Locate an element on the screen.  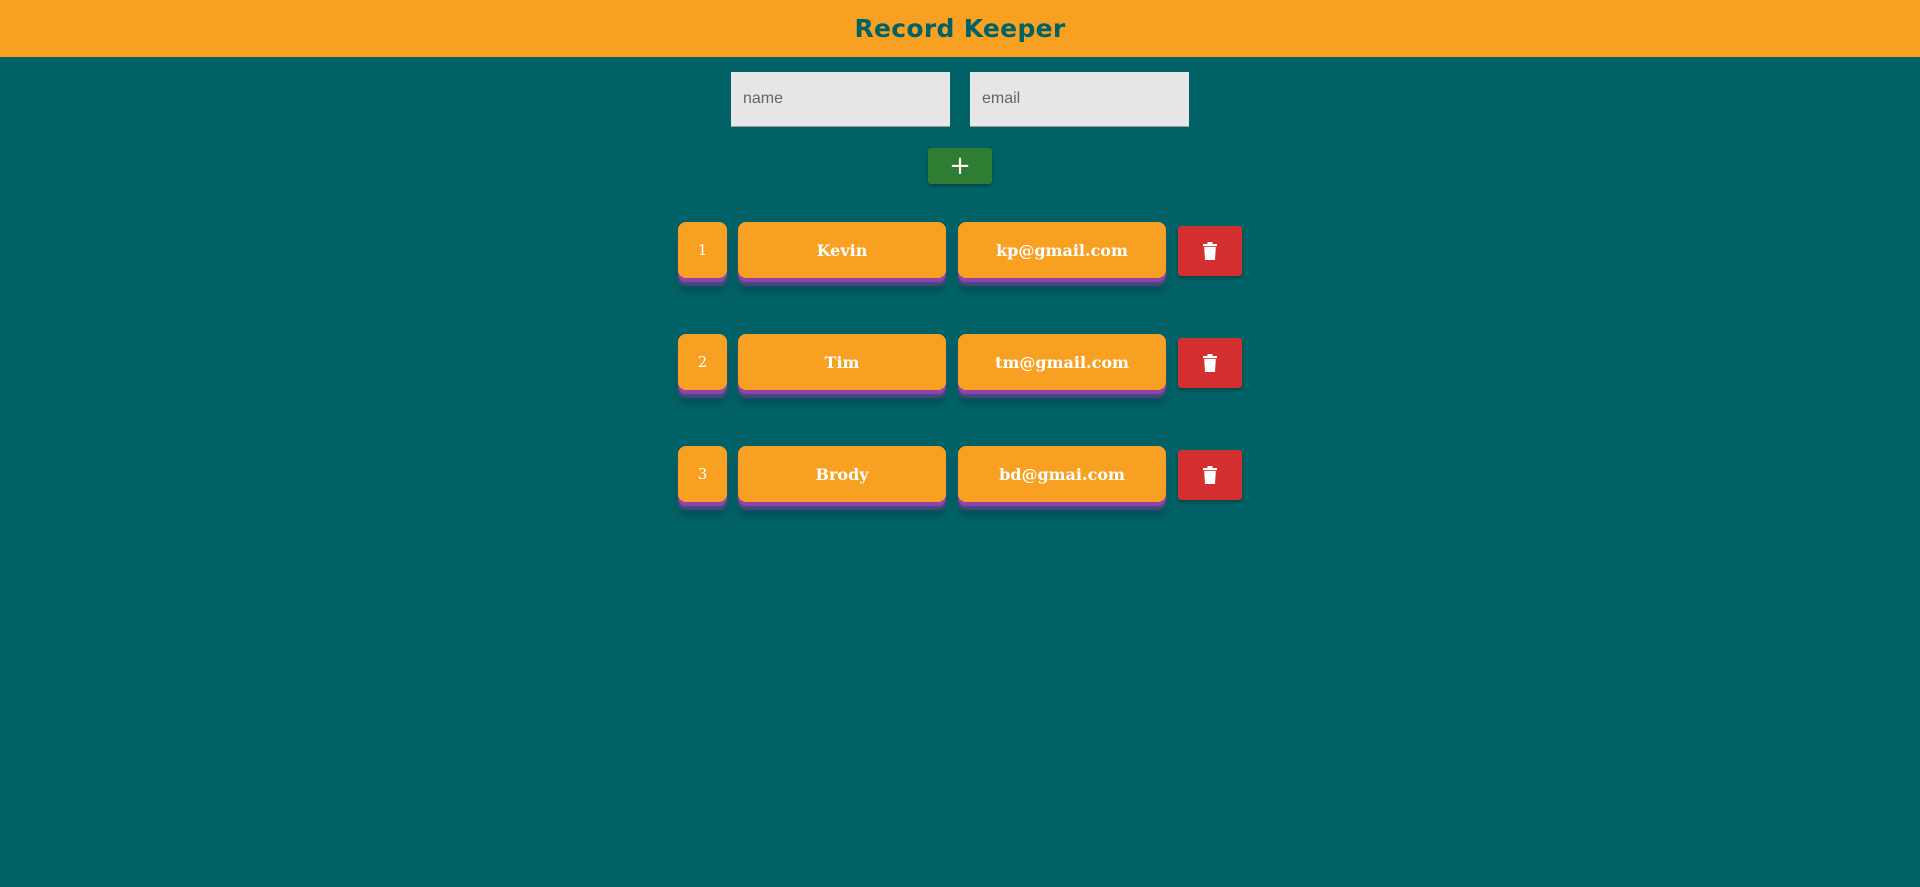
add-record-button: + is located at coordinates (960, 166).